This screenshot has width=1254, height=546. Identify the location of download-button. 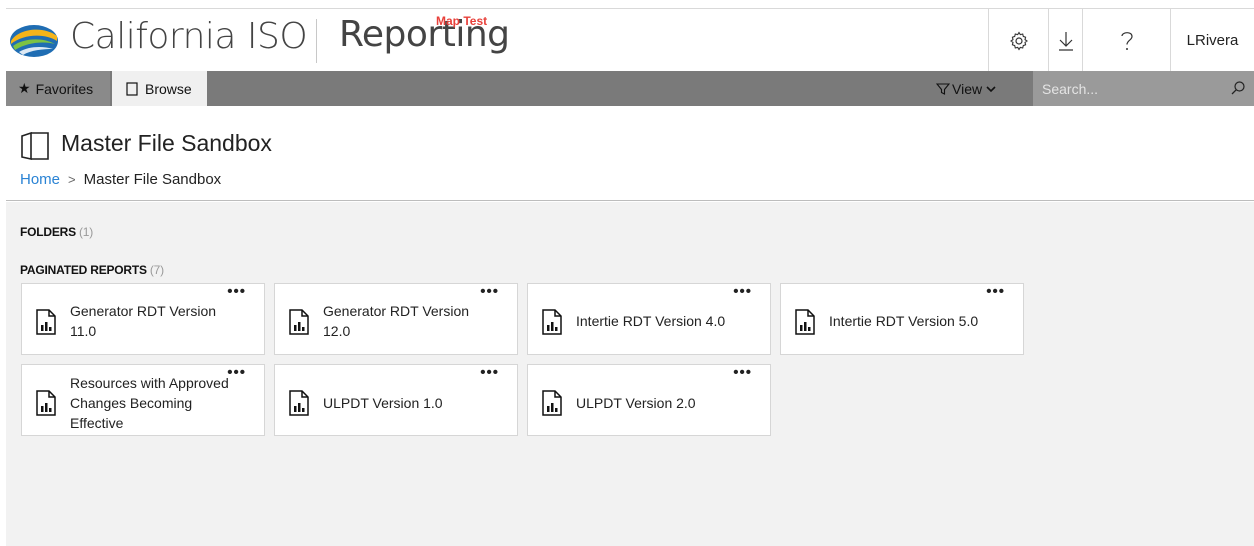
(1065, 40).